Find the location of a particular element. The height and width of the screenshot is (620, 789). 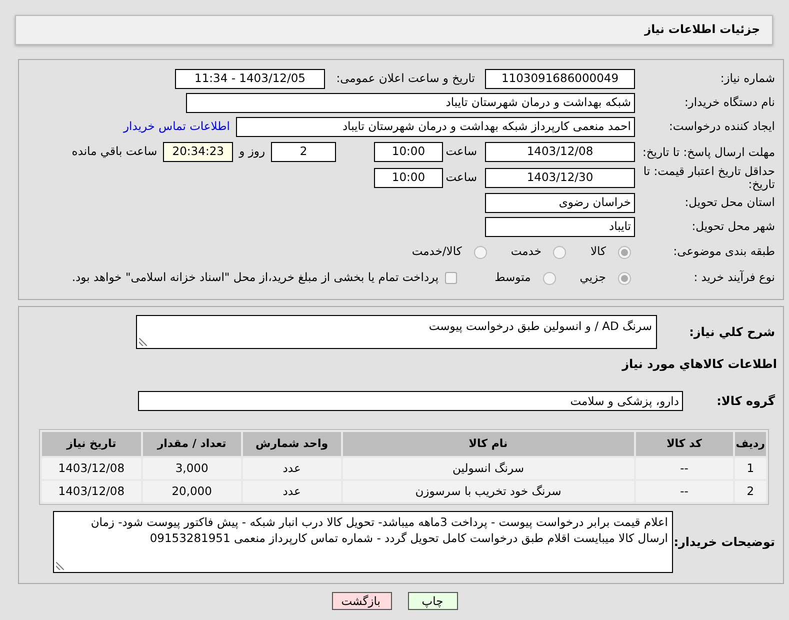

text-field: شبکه بهداشت و درمان شهرستان تایباد is located at coordinates (410, 103).